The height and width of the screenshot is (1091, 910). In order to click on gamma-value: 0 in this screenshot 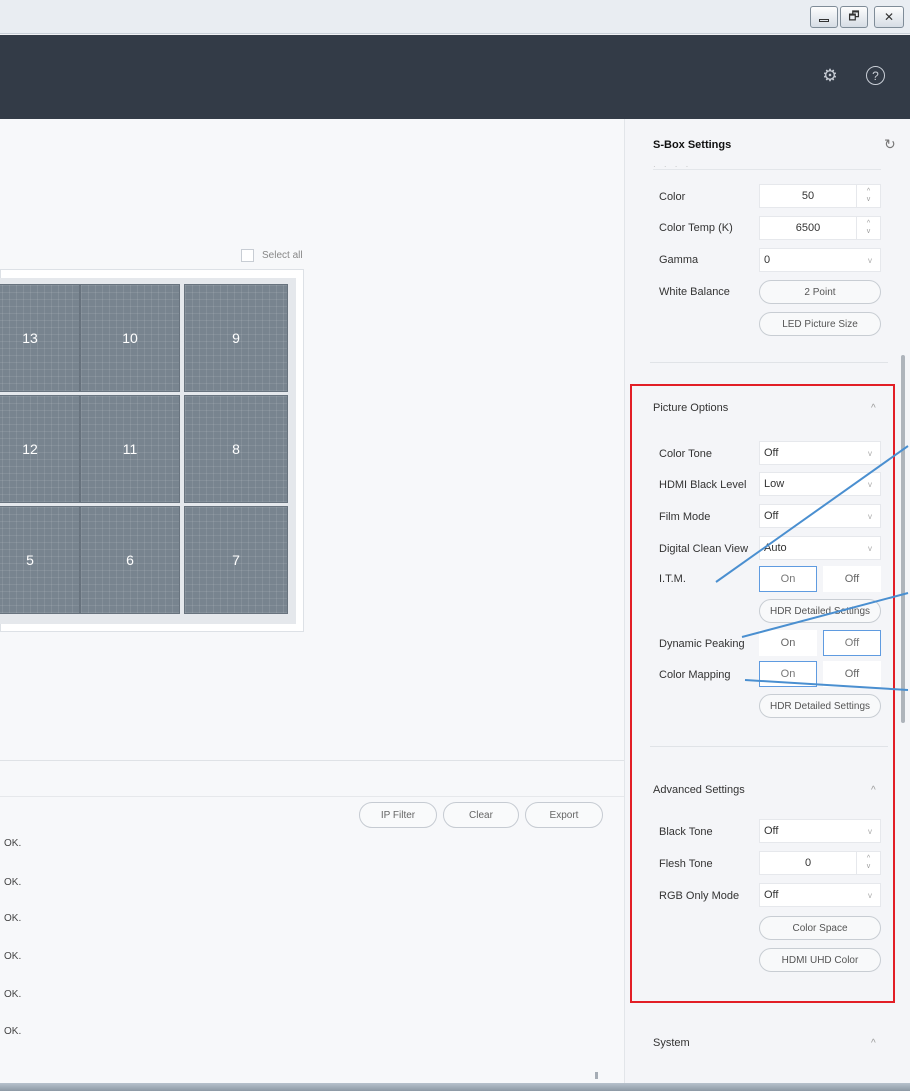, I will do `click(767, 260)`.